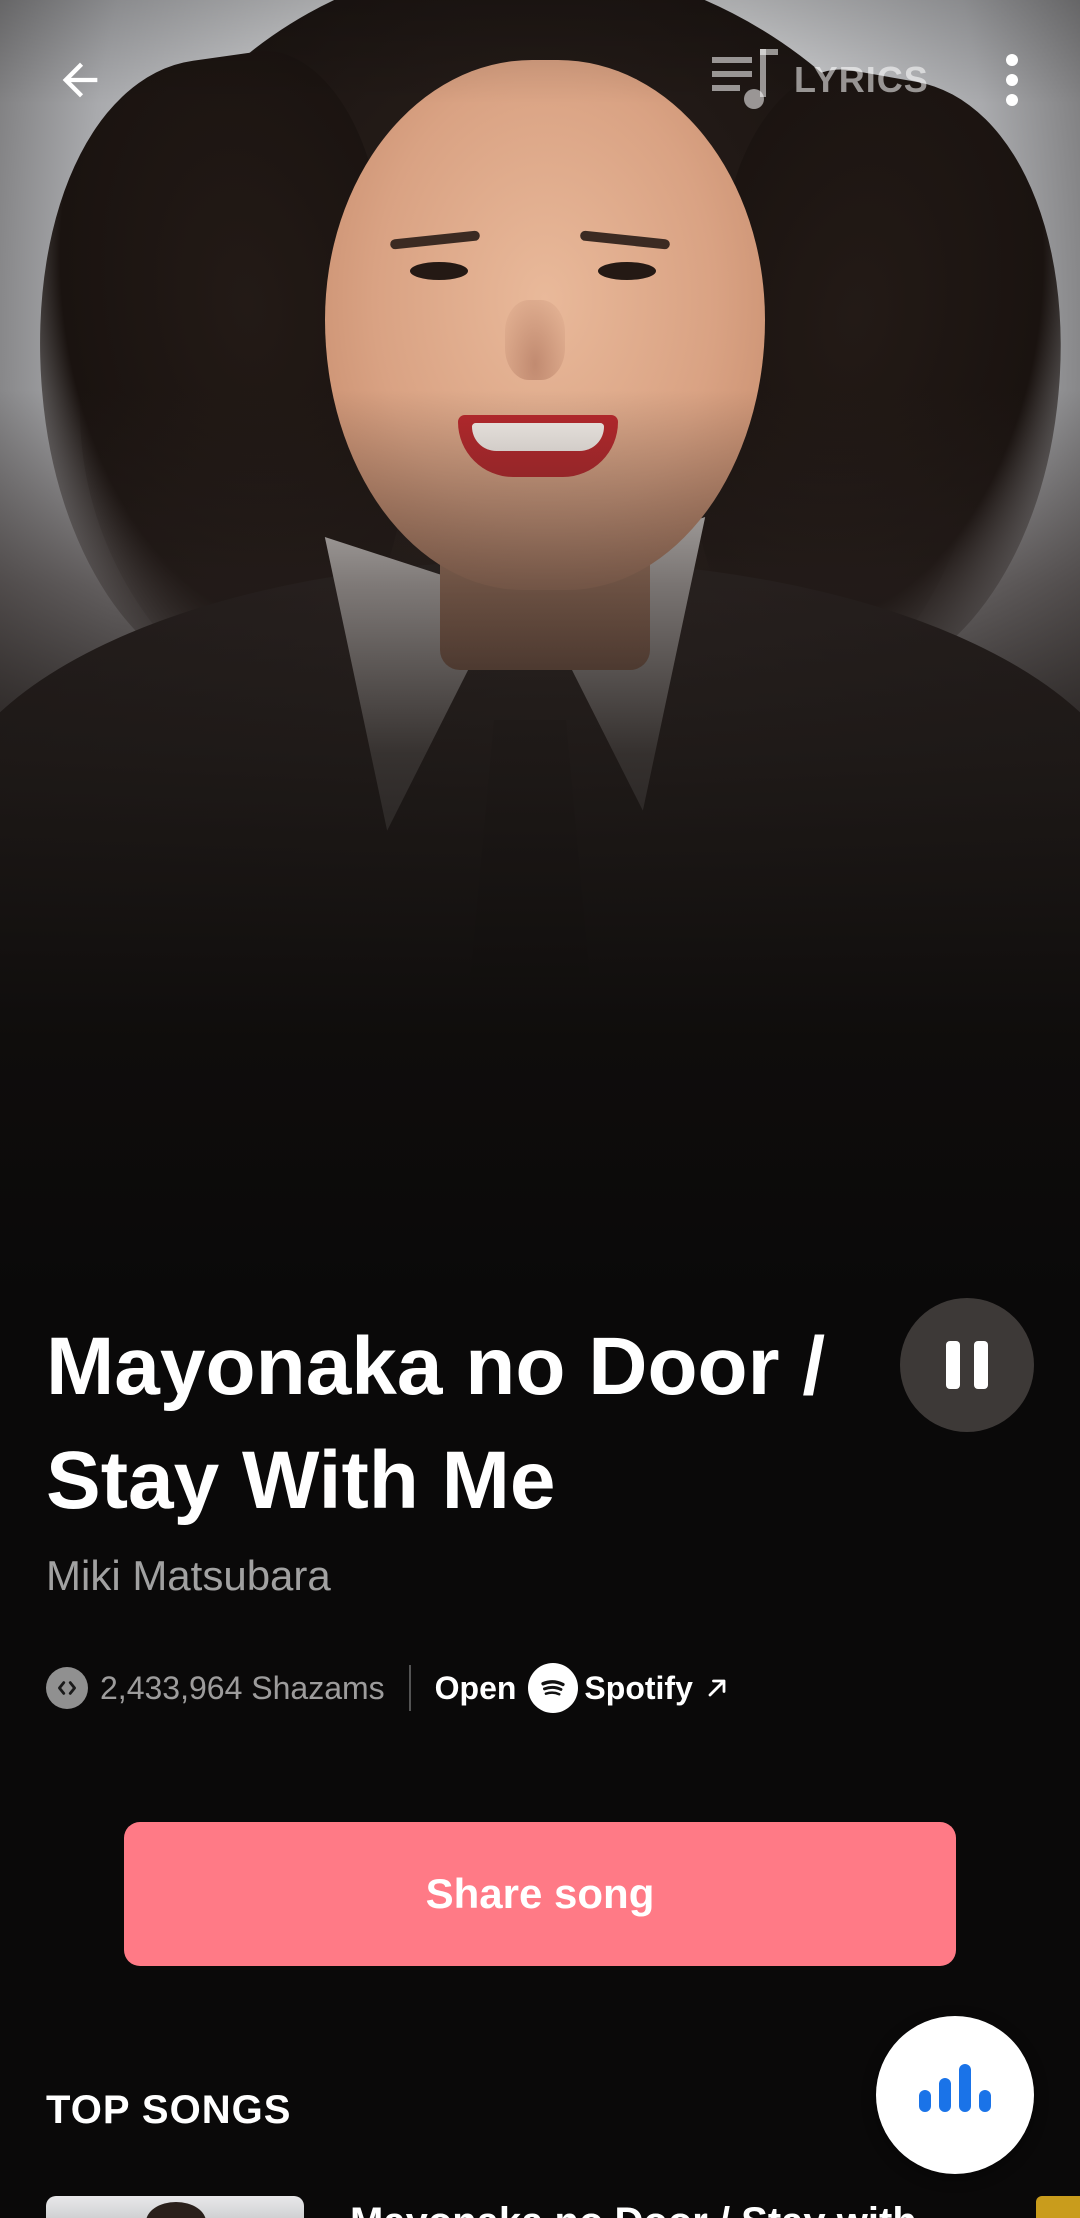 Image resolution: width=1080 pixels, height=2218 pixels. I want to click on shazam-listen-bars-icon, so click(955, 2088).